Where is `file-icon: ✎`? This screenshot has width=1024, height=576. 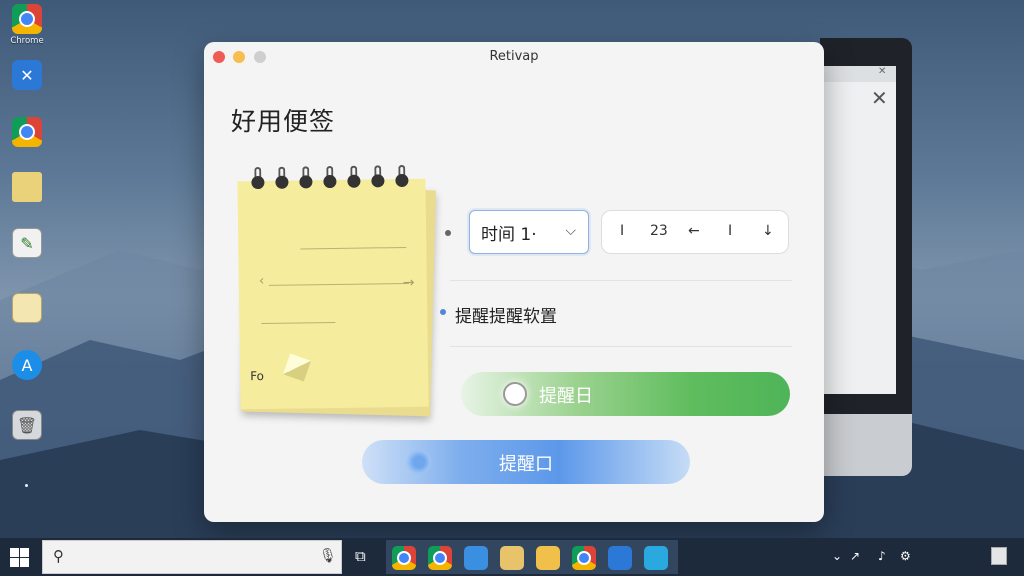 file-icon: ✎ is located at coordinates (27, 243).